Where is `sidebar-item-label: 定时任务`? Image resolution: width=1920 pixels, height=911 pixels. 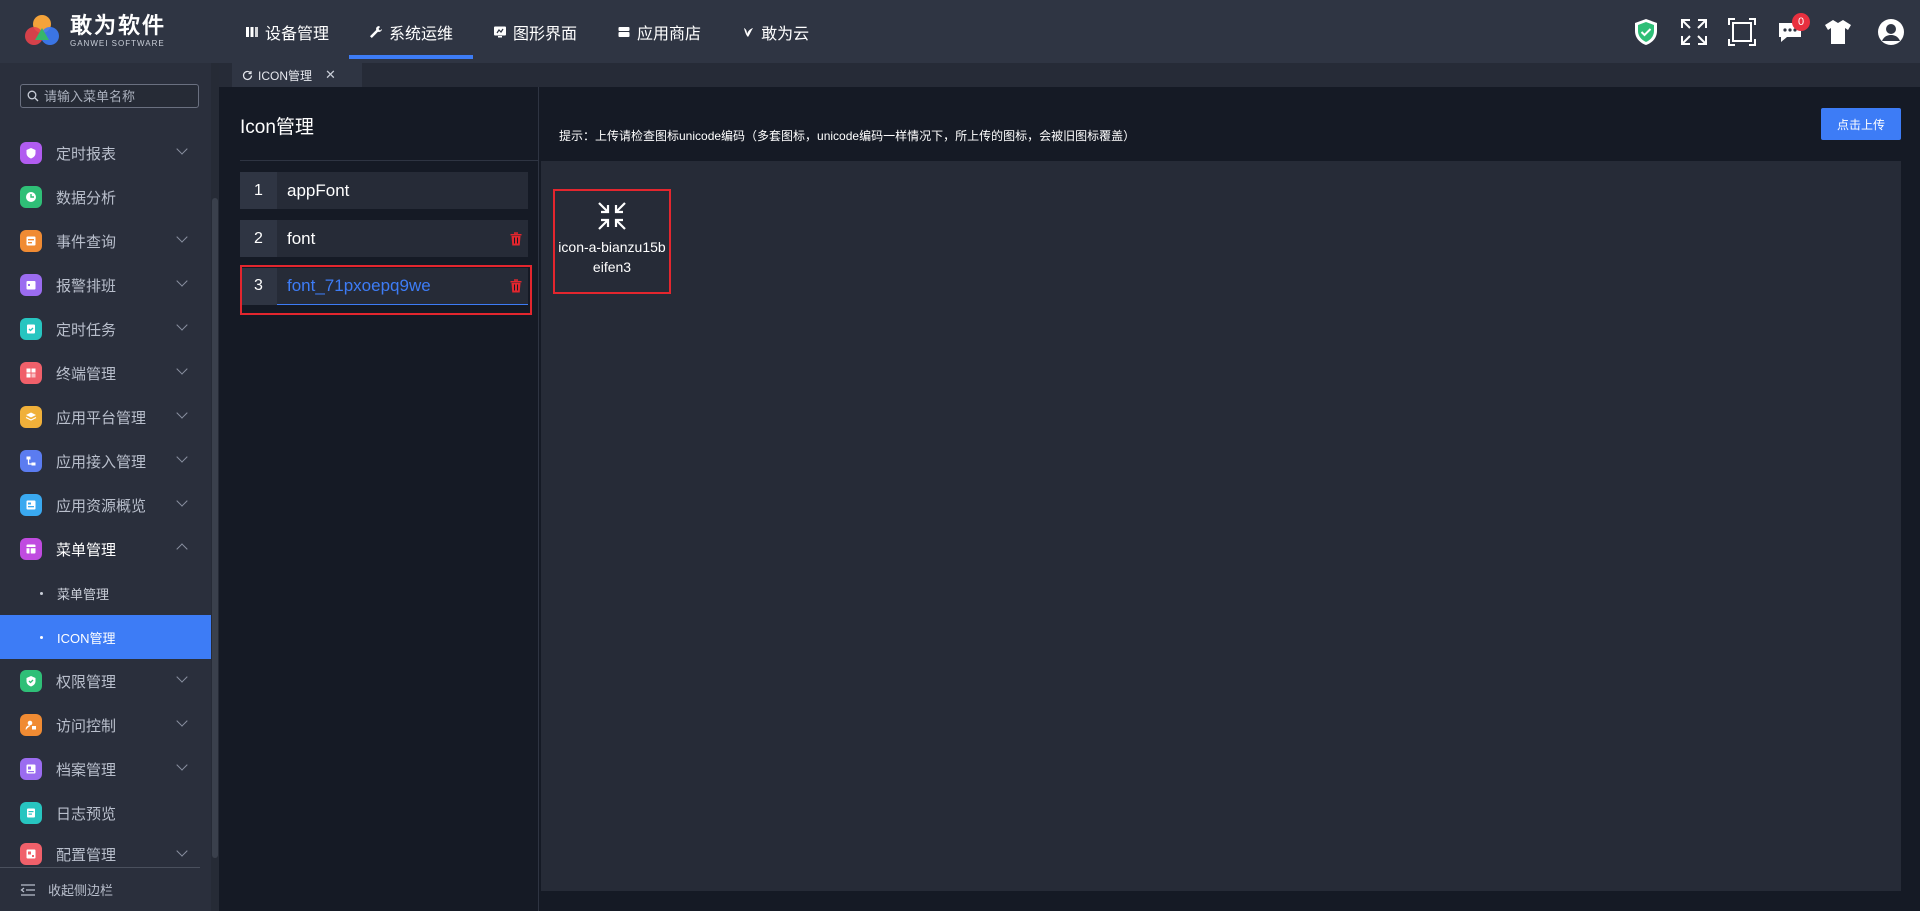
sidebar-item-label: 定时任务 is located at coordinates (86, 330).